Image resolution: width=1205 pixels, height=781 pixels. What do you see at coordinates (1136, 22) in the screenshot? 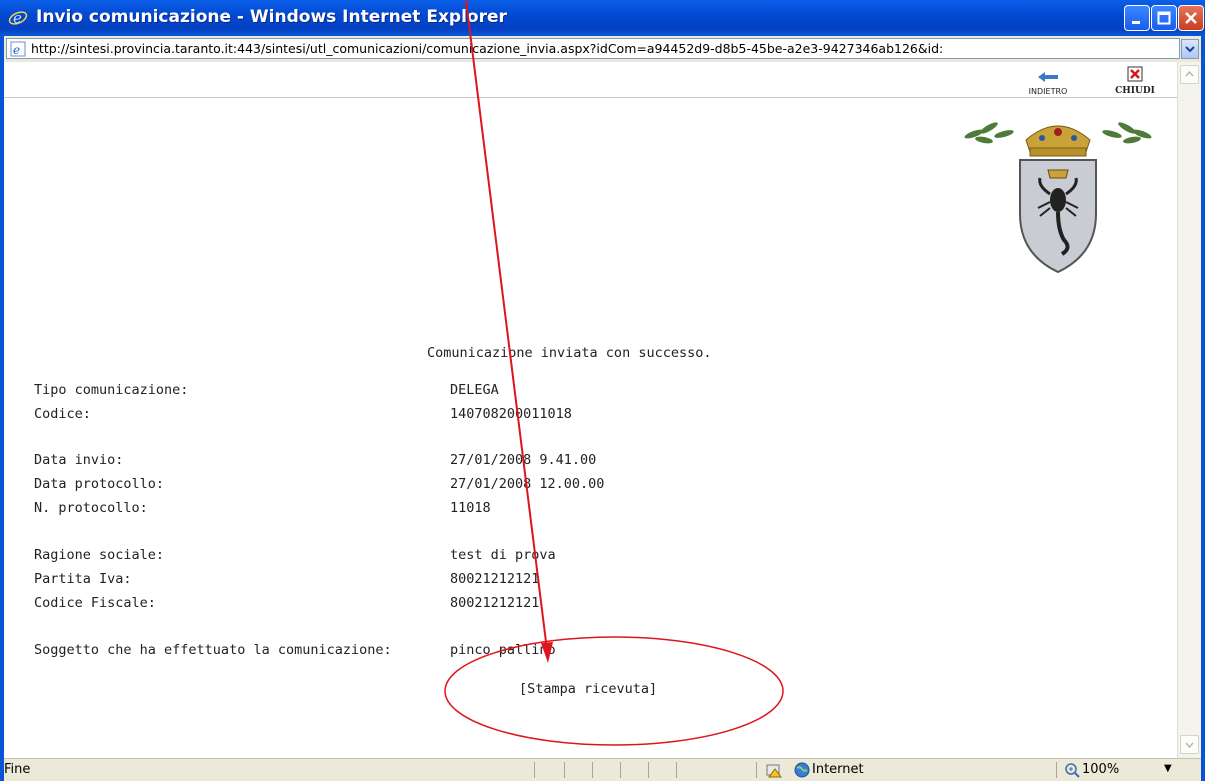
I see `minimize-icon` at bounding box center [1136, 22].